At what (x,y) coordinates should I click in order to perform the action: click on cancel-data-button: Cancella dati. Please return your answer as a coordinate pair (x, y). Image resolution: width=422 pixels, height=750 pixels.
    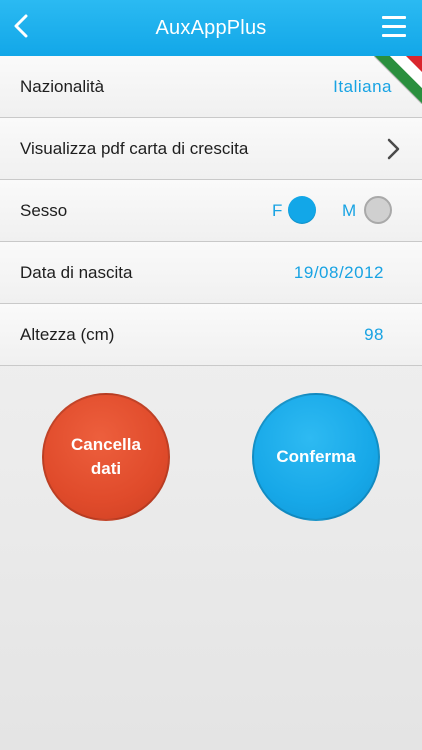
    Looking at the image, I should click on (106, 457).